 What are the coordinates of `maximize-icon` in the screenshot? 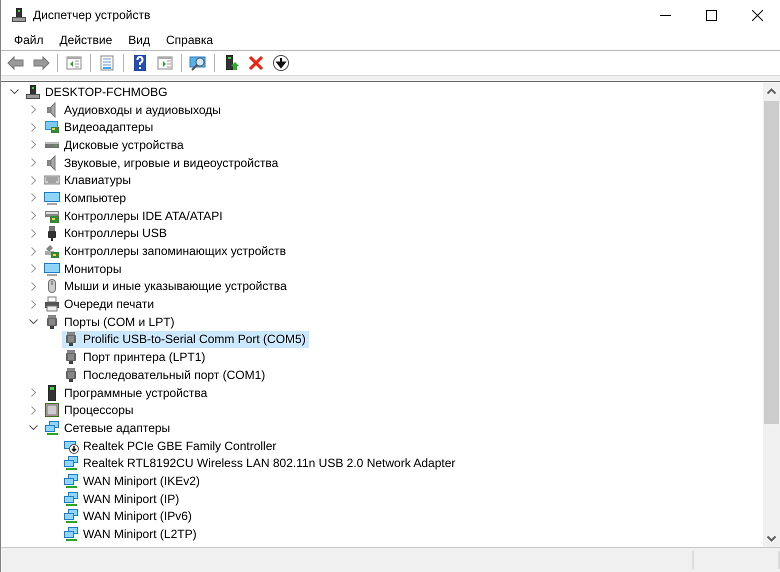 It's located at (711, 15).